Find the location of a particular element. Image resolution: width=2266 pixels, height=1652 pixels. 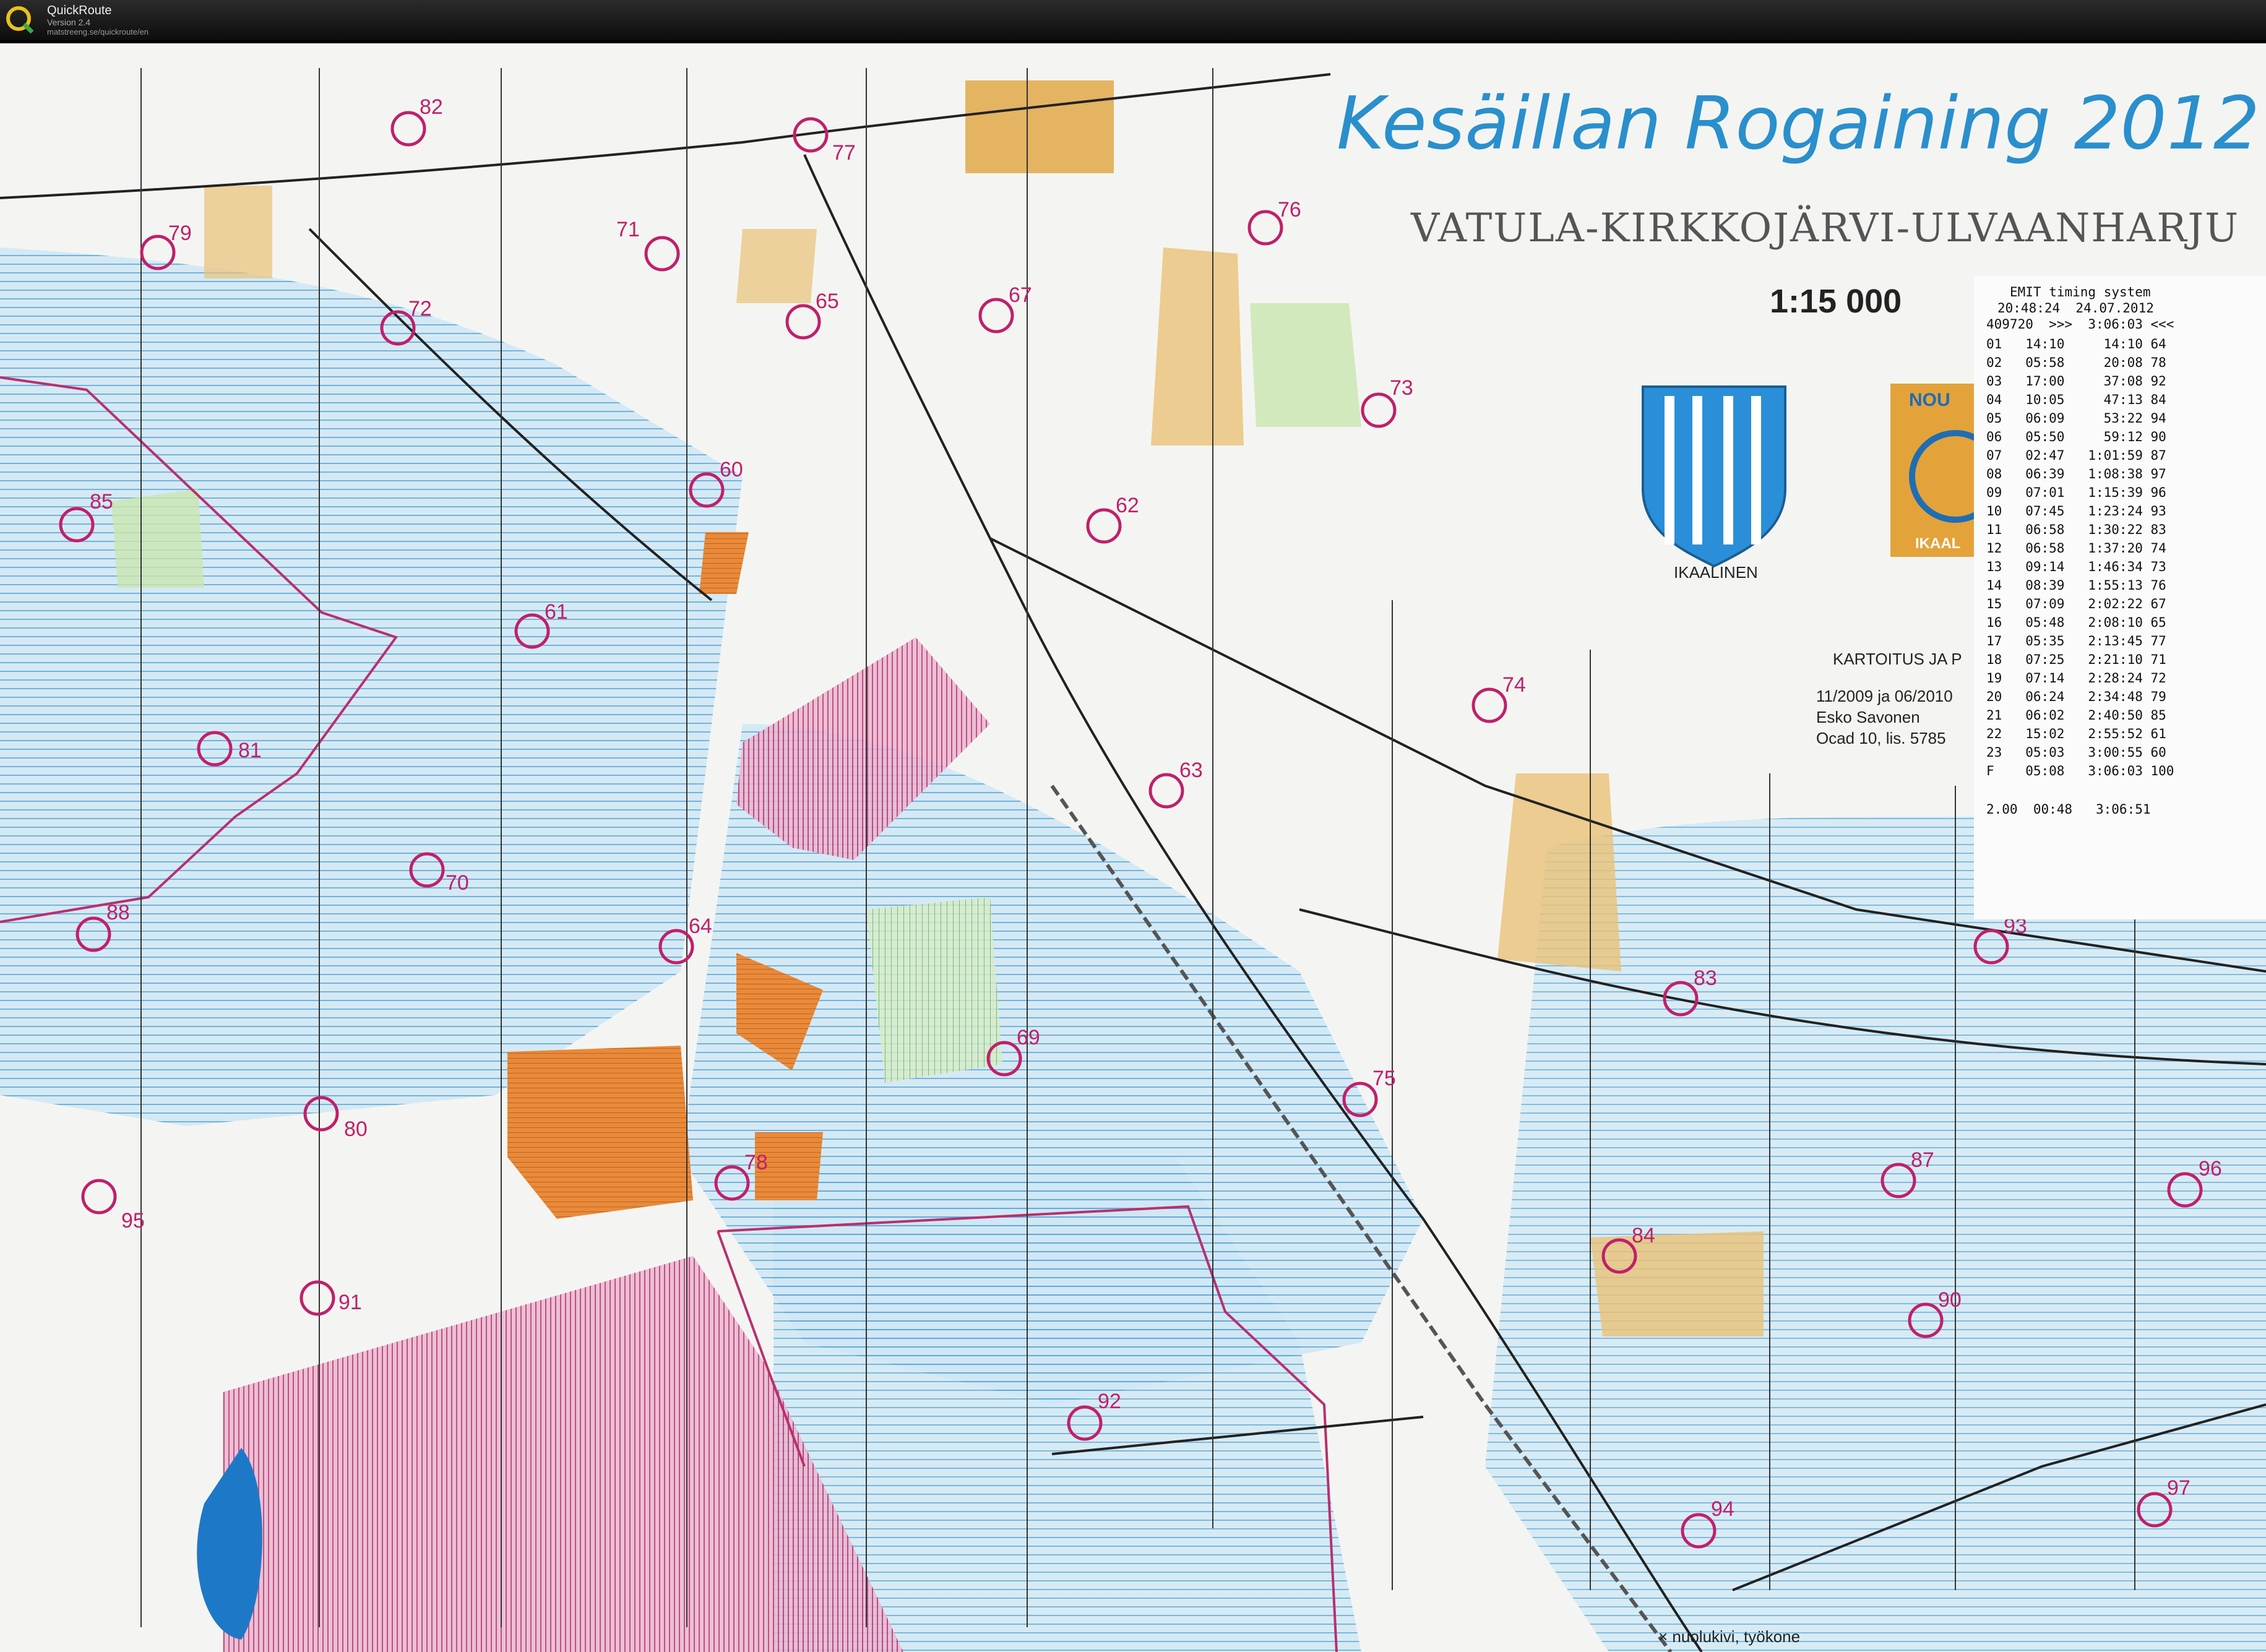

quickroute-app-icon is located at coordinates (20, 20).